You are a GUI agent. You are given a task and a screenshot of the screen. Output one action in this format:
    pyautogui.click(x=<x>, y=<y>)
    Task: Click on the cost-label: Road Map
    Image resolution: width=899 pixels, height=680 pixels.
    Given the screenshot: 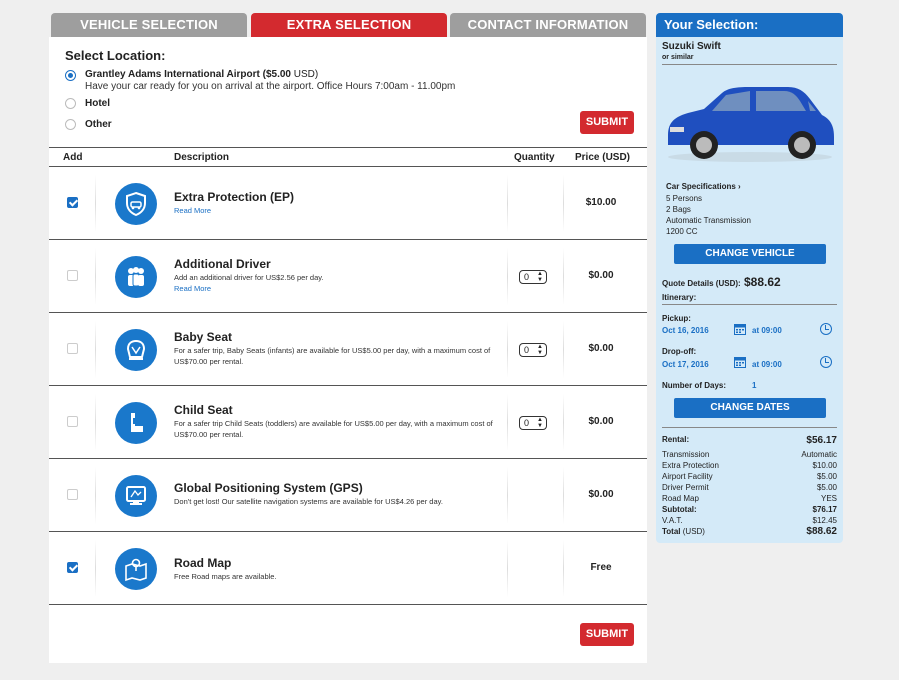 What is the action you would take?
    pyautogui.click(x=680, y=498)
    